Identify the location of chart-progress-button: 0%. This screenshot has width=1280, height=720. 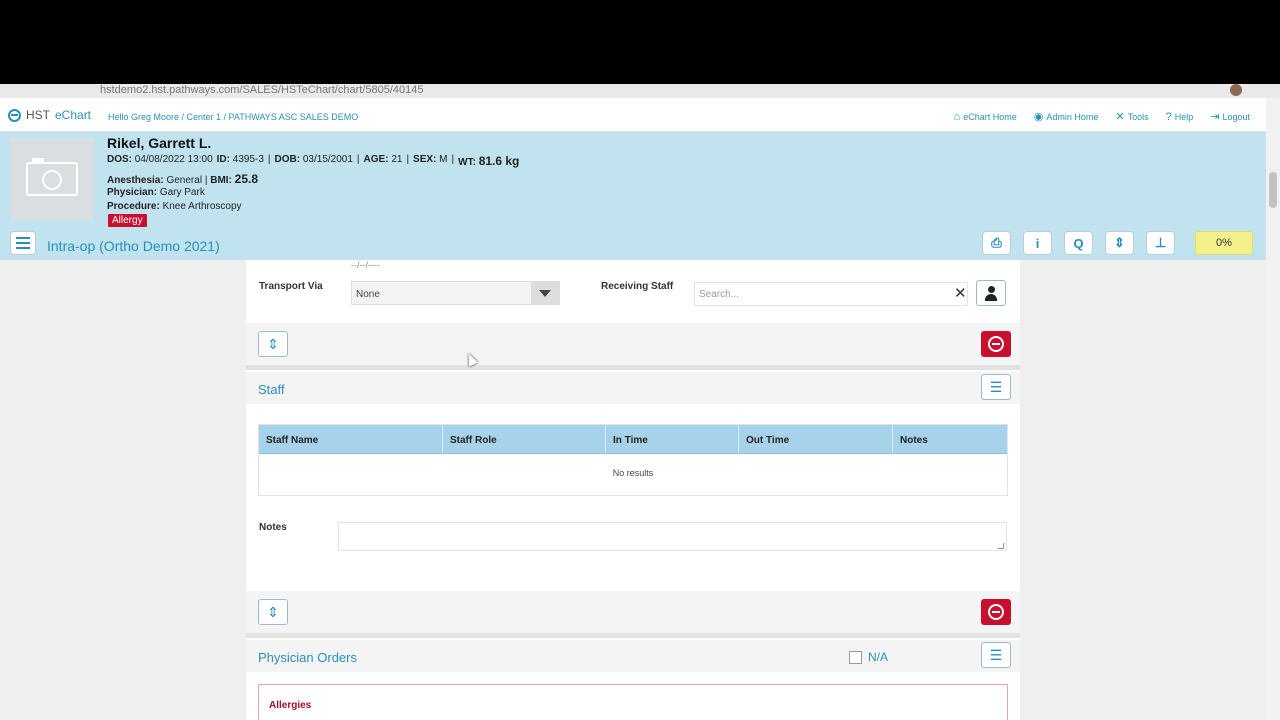
(1224, 243).